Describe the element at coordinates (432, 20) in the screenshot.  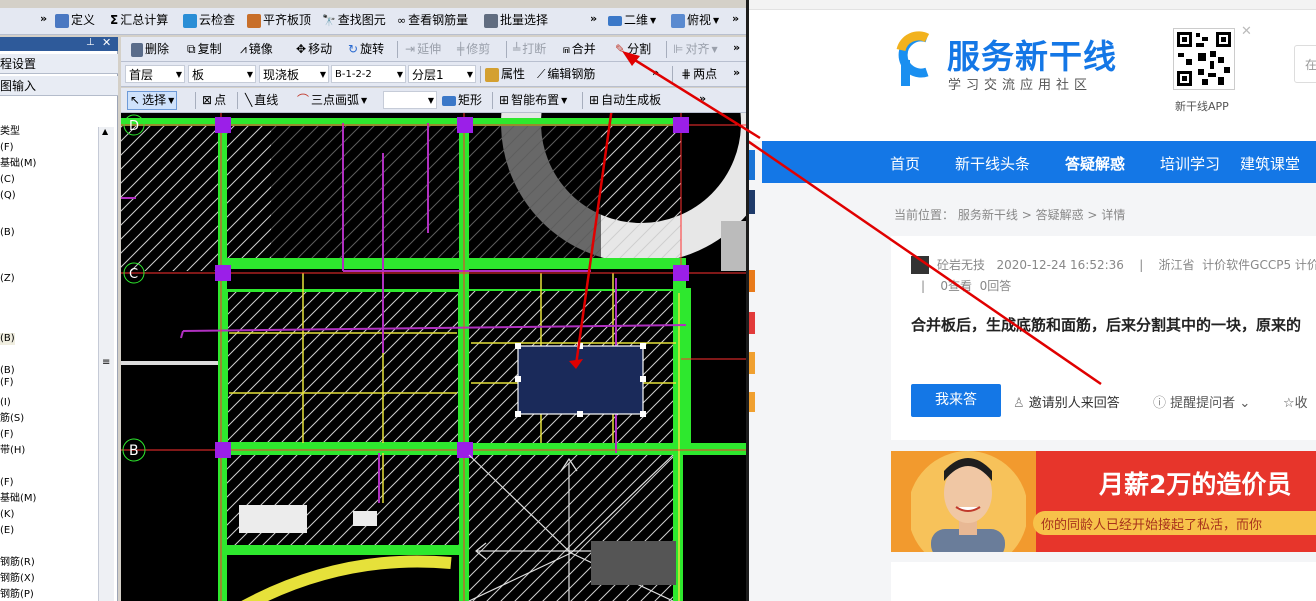
I see `view-rebar-button: ∞ 查看钢筋量` at that location.